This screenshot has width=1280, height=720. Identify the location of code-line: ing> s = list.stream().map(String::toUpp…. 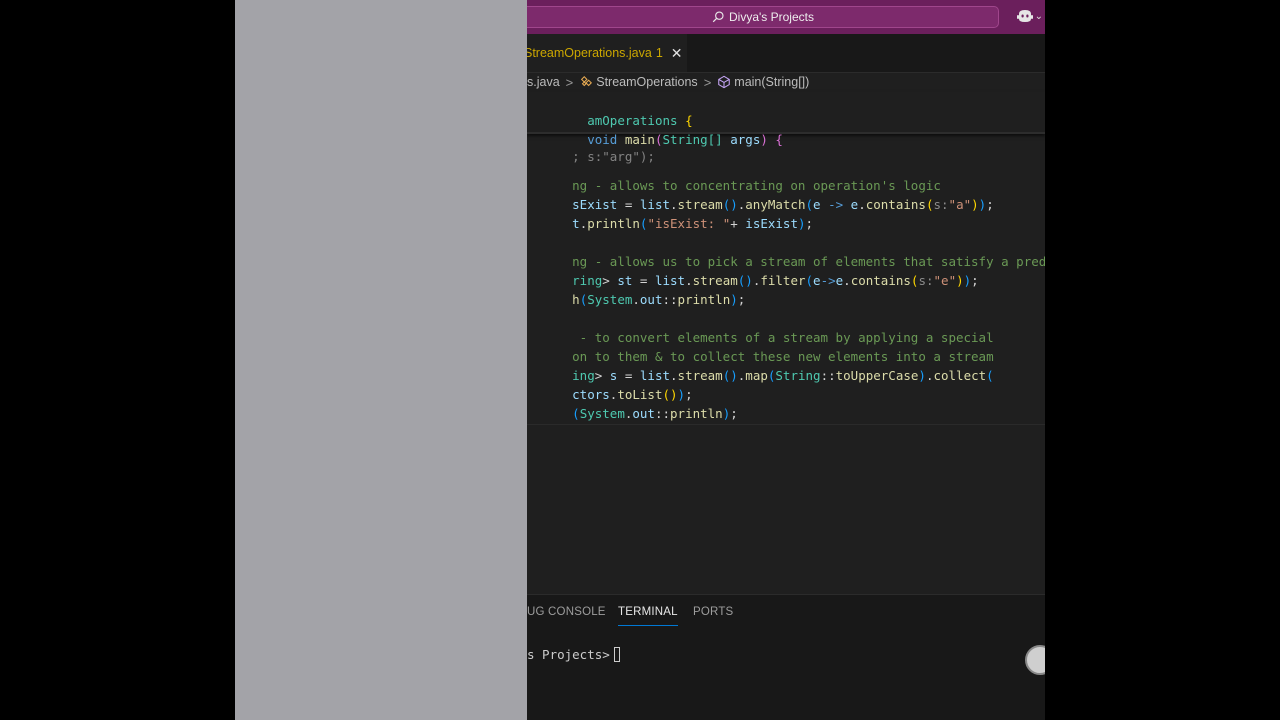
(783, 375).